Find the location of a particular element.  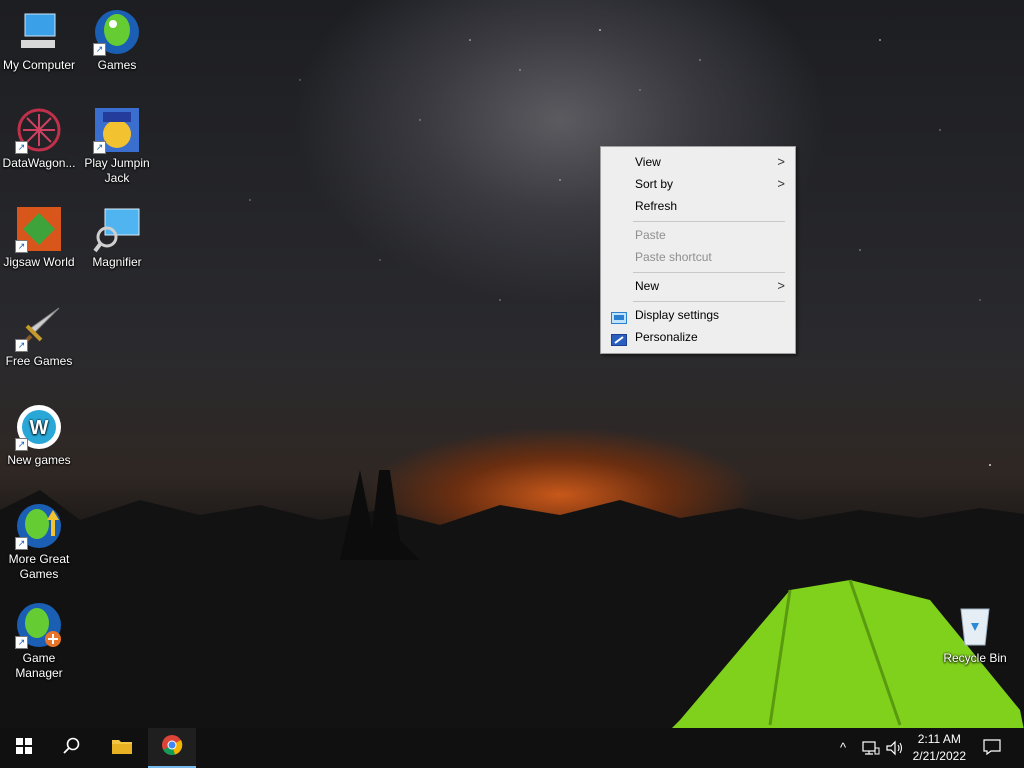

taskbar-clock: 2:11 AM 2/21/2022 is located at coordinates (939, 748).